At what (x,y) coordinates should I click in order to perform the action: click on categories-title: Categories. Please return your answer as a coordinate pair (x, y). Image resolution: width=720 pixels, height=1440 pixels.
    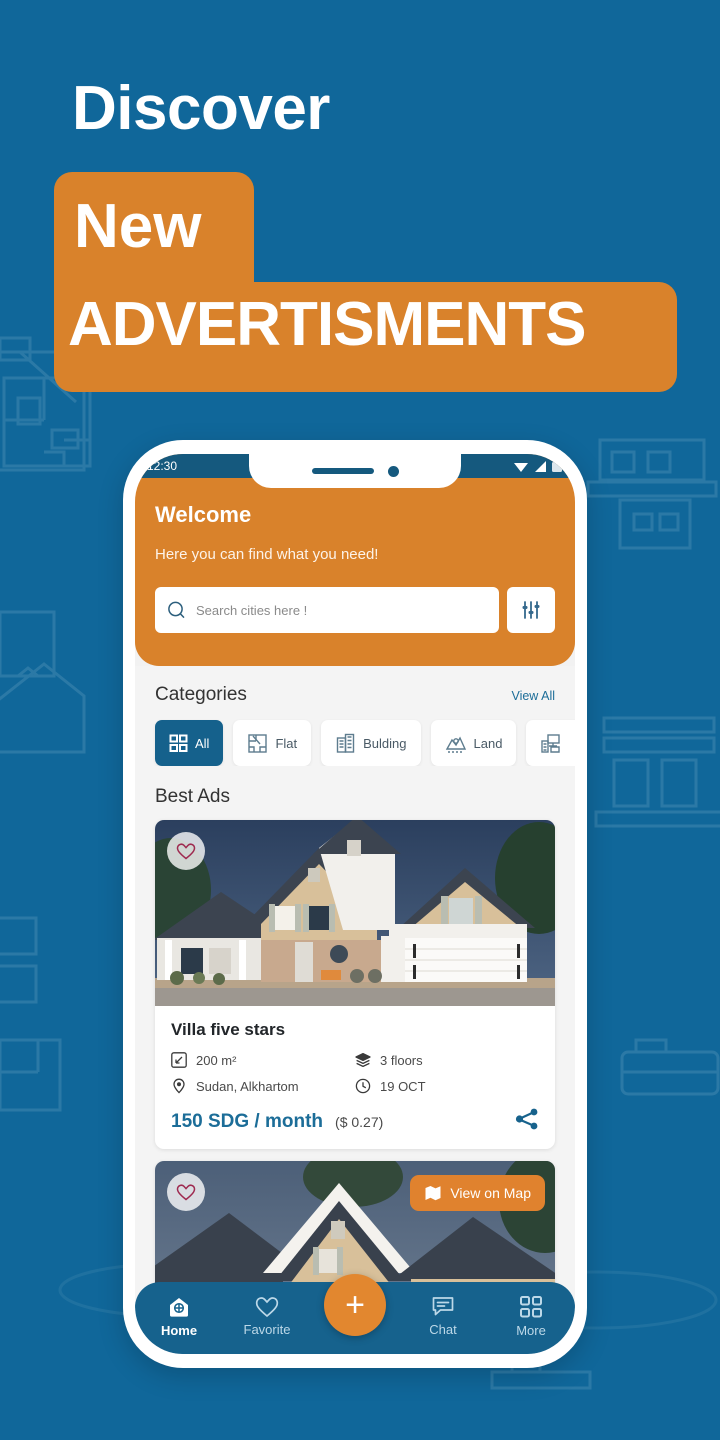
    Looking at the image, I should click on (201, 694).